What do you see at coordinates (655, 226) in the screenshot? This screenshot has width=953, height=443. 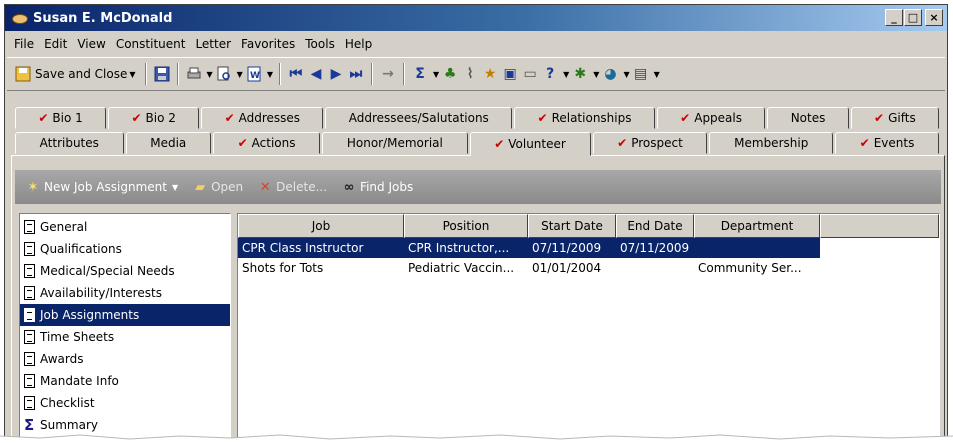 I see `column-header-end-date: End Date` at bounding box center [655, 226].